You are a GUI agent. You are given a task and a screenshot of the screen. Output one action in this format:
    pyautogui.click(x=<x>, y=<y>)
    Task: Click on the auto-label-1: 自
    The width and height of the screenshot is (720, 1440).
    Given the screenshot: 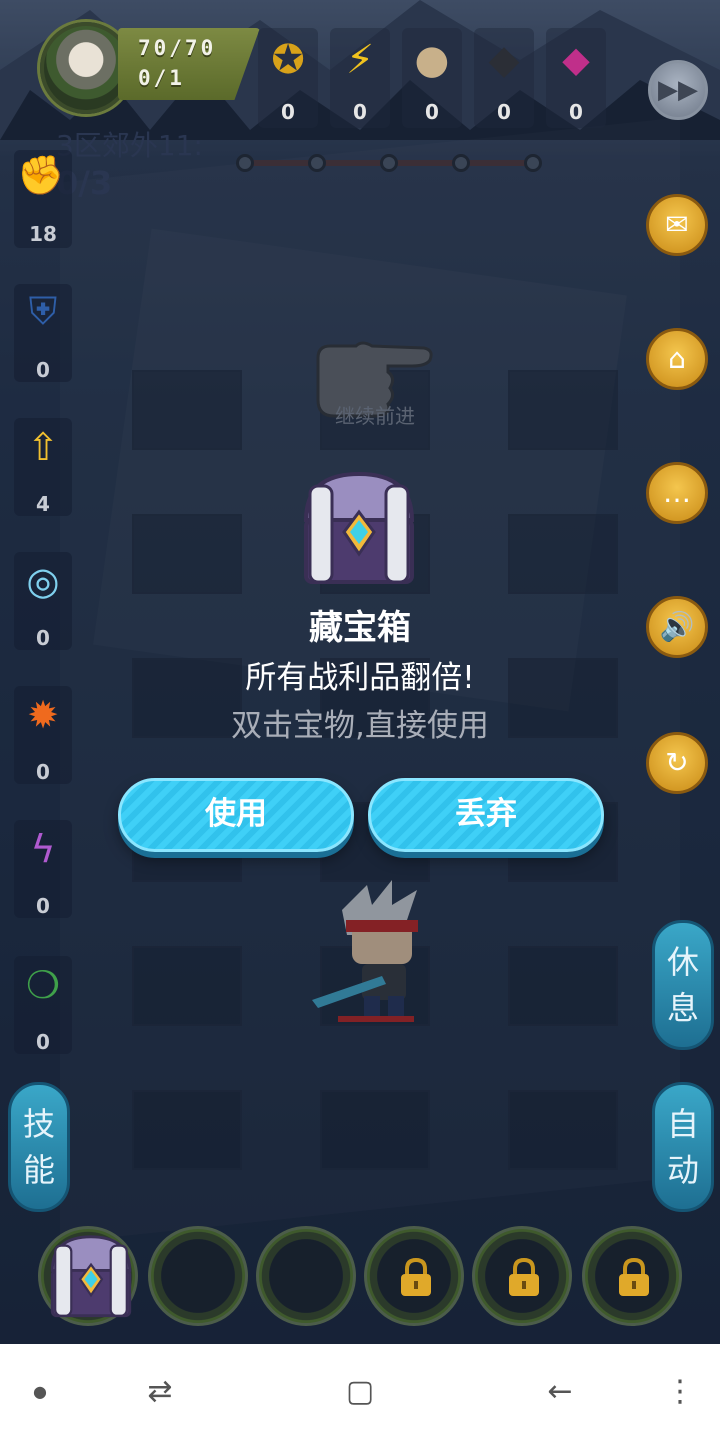 What is the action you would take?
    pyautogui.click(x=682, y=1124)
    